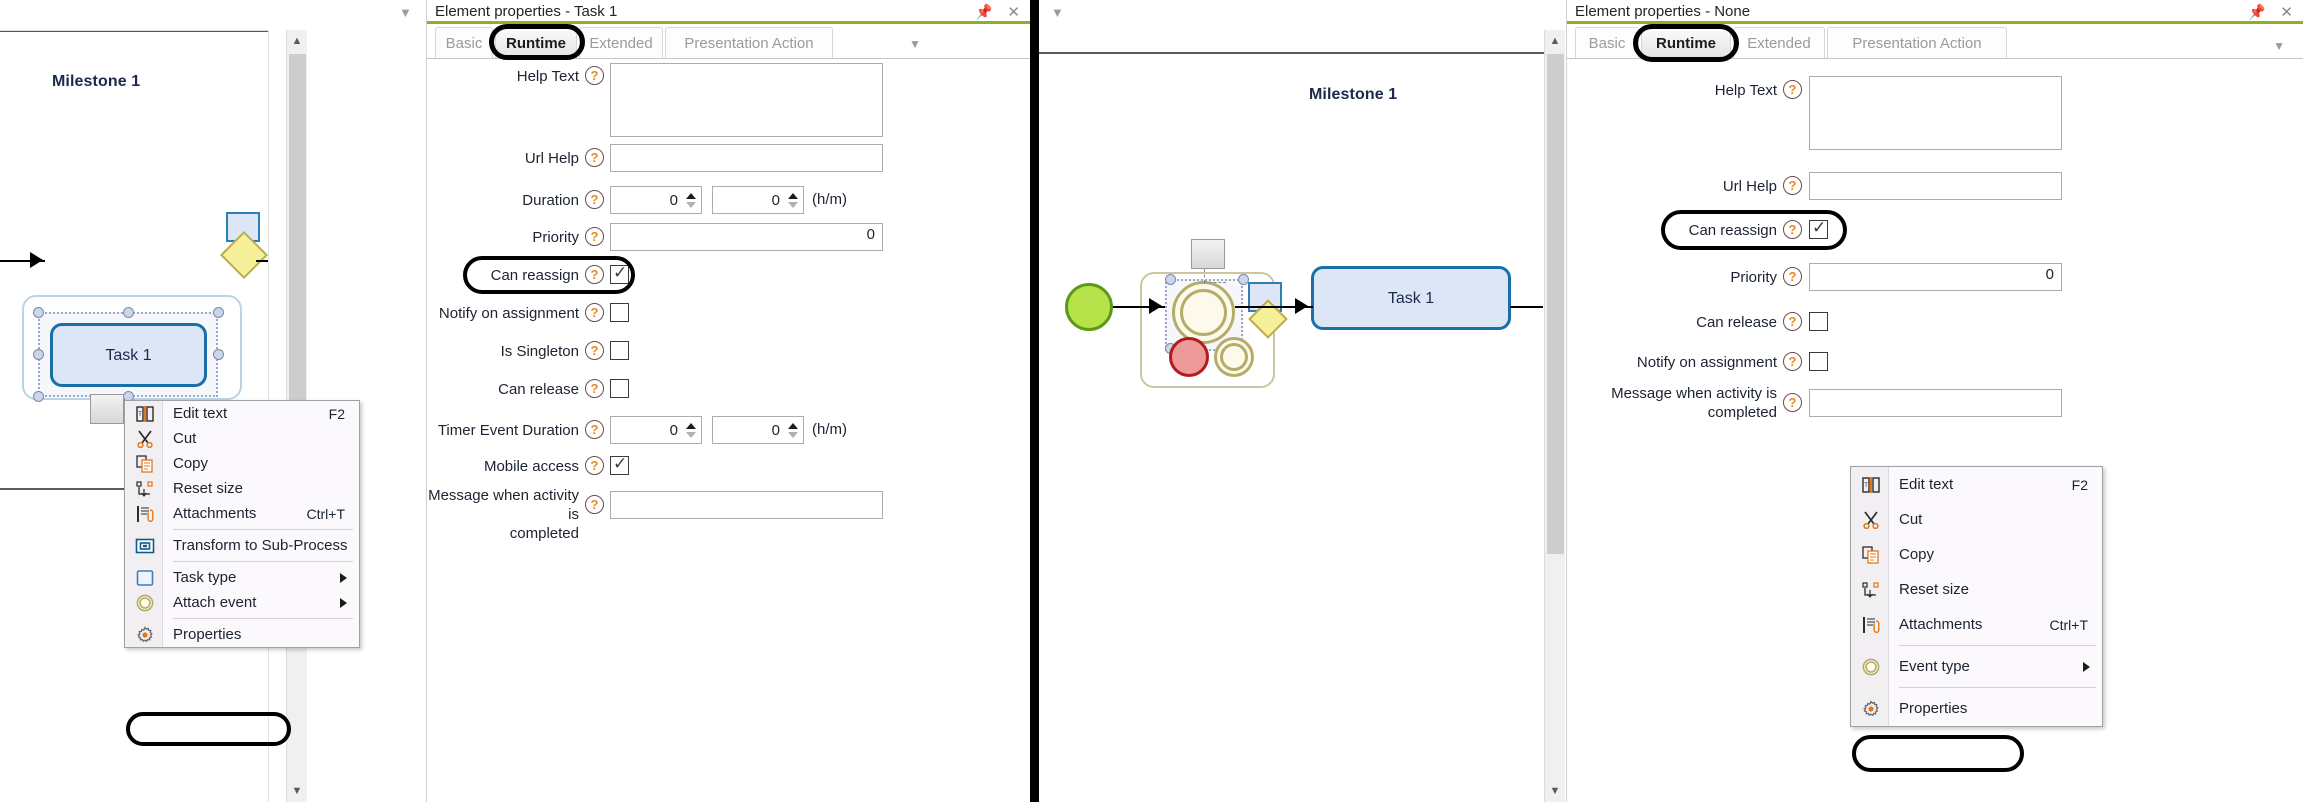 The width and height of the screenshot is (2303, 802). What do you see at coordinates (242, 577) in the screenshot?
I see `menu-item-task-type: Task type` at bounding box center [242, 577].